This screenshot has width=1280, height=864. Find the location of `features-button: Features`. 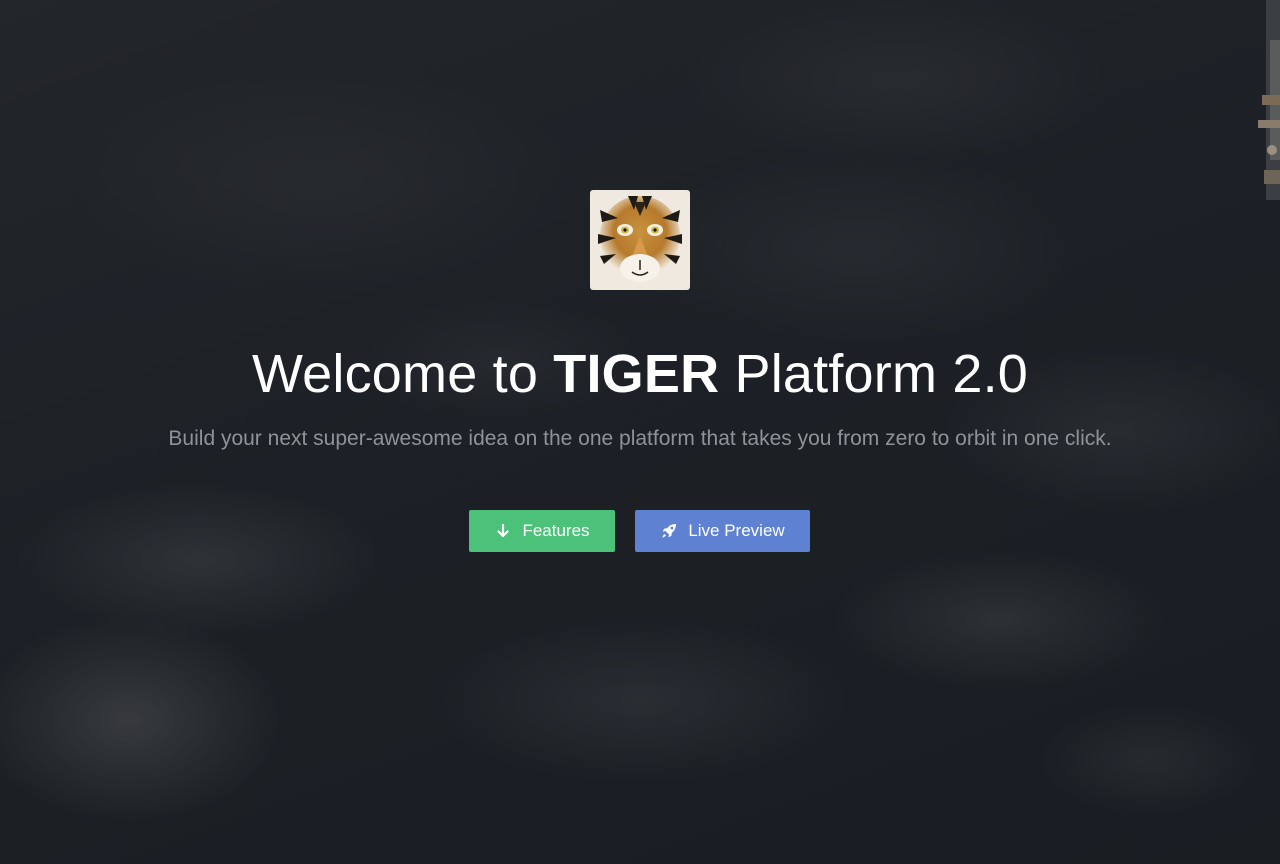

features-button: Features is located at coordinates (542, 531).